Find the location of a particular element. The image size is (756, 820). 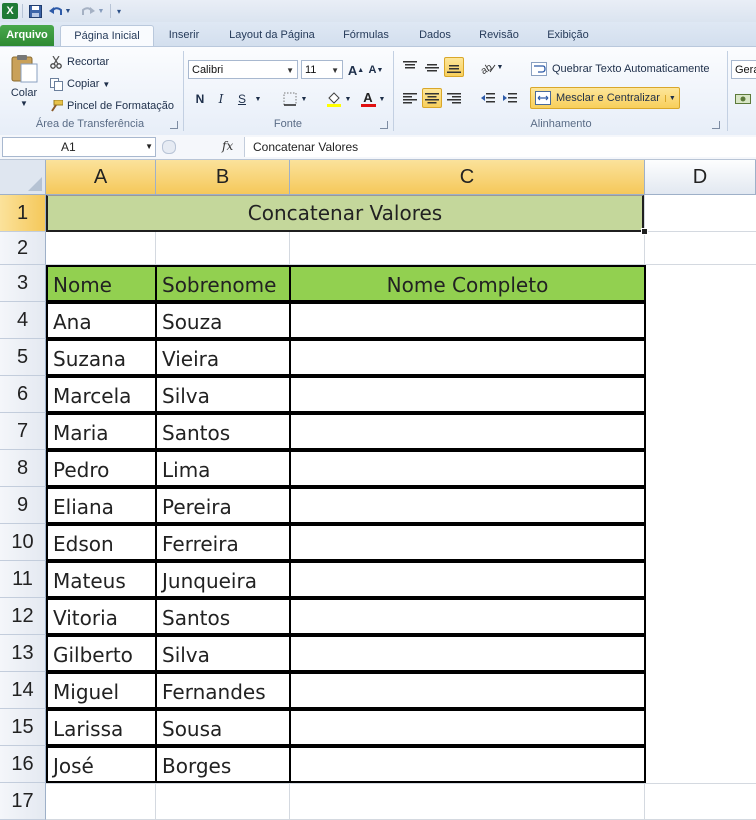

name-box: A1 ▼ is located at coordinates (79, 147).